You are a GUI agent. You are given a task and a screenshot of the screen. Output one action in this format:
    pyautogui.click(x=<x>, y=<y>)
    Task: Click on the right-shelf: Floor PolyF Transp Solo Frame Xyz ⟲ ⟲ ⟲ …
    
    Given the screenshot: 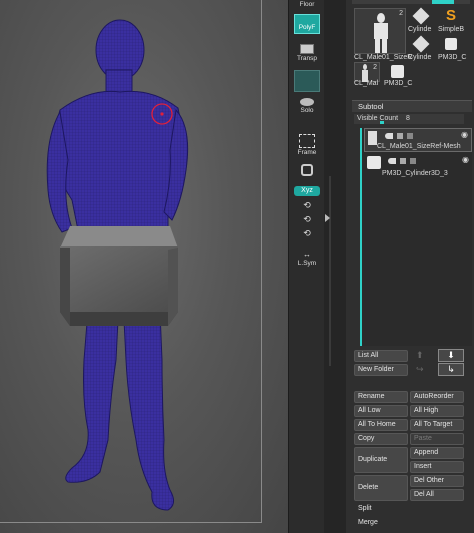 What is the action you would take?
    pyautogui.click(x=306, y=266)
    